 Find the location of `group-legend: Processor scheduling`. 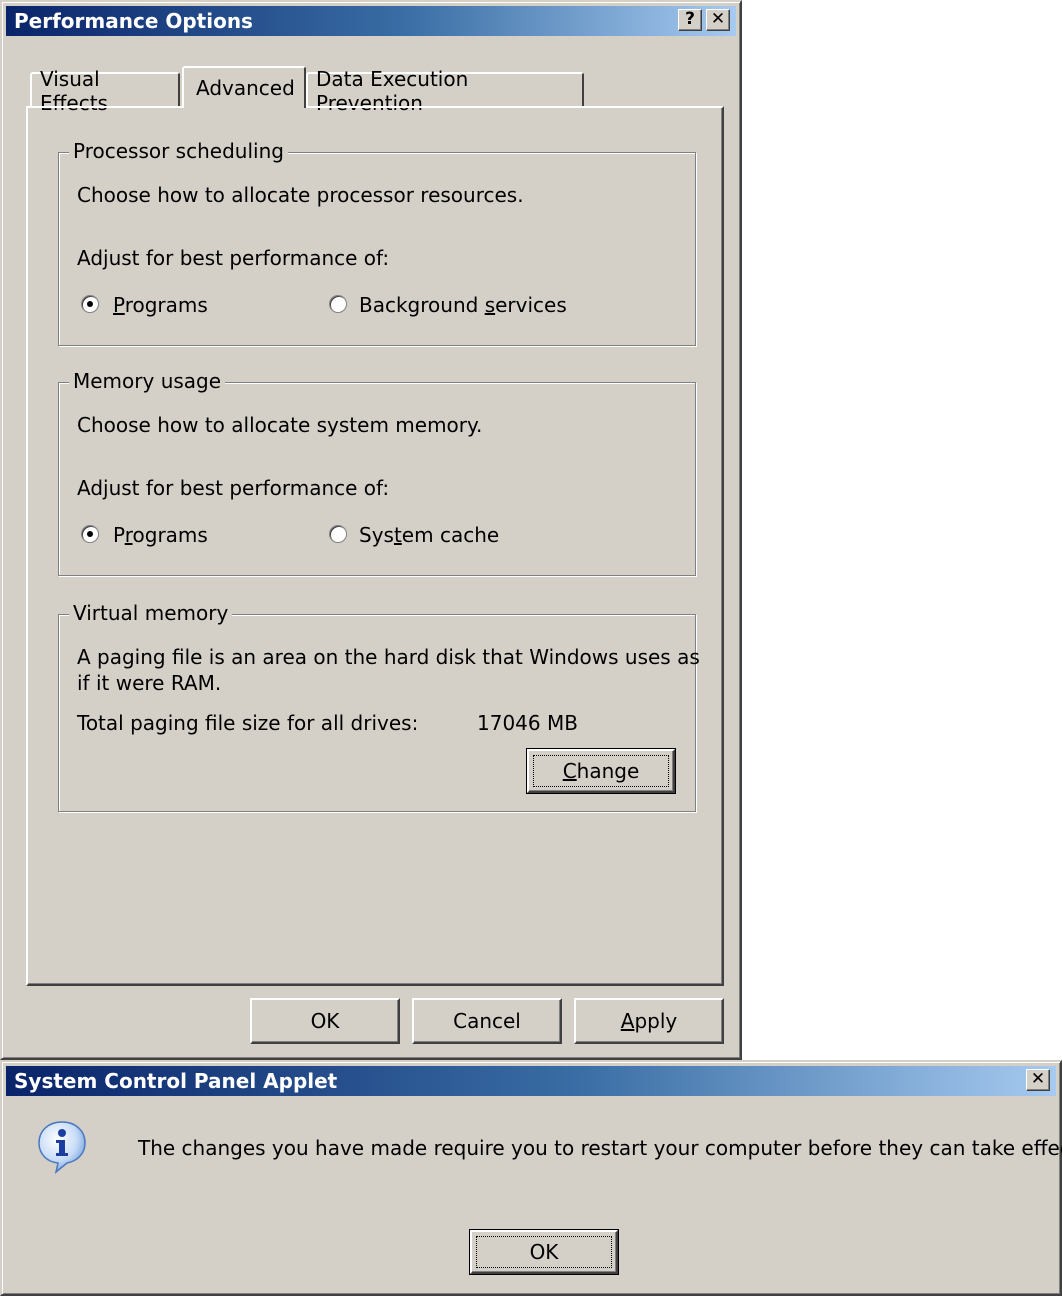

group-legend: Processor scheduling is located at coordinates (178, 151).